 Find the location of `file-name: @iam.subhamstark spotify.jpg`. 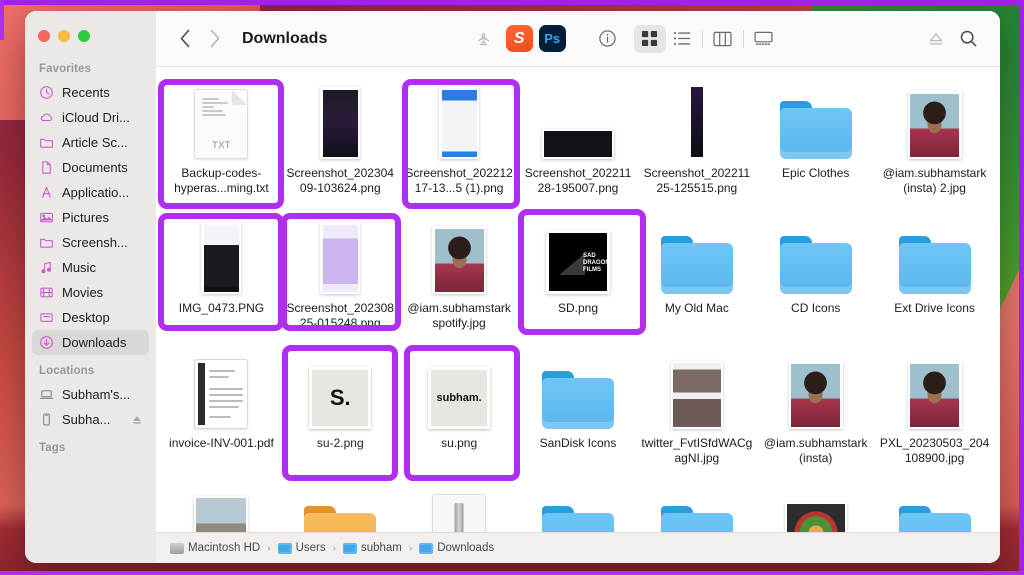

file-name: @iam.subhamstark spotify.jpg is located at coordinates (459, 315).